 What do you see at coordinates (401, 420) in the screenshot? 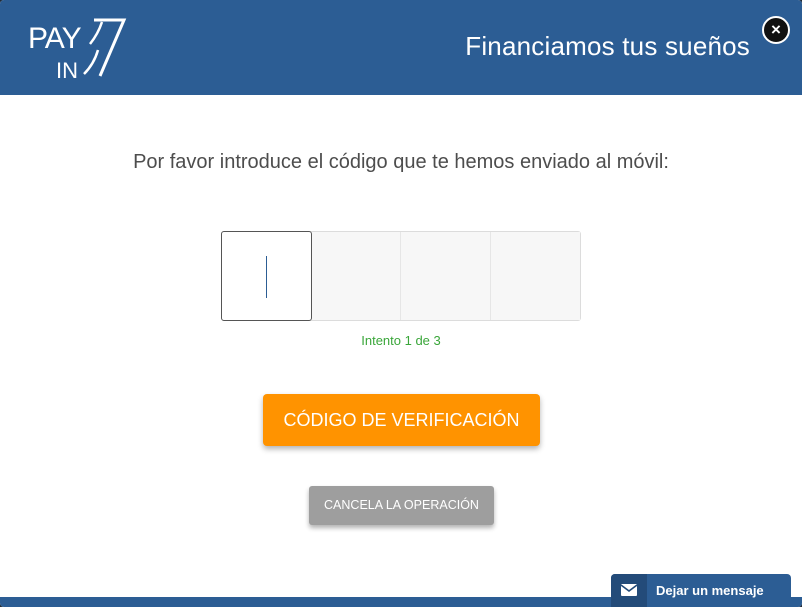
I see `verify-code-button: CÓDIGO DE VERIFICACIÓN` at bounding box center [401, 420].